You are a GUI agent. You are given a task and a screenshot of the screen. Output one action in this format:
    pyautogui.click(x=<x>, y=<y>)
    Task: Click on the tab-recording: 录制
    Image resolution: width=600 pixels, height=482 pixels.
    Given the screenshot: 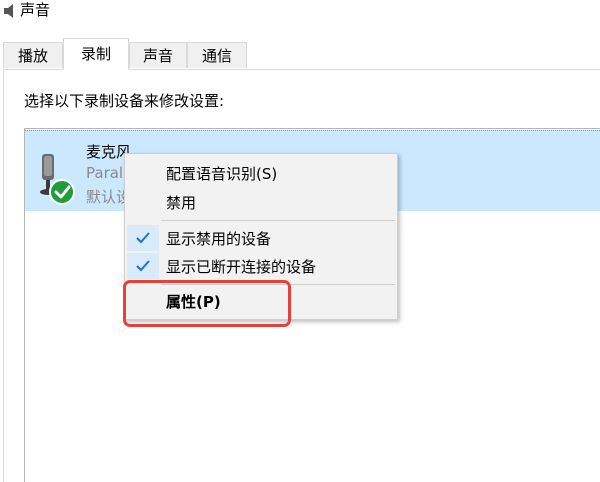 What is the action you would take?
    pyautogui.click(x=96, y=54)
    